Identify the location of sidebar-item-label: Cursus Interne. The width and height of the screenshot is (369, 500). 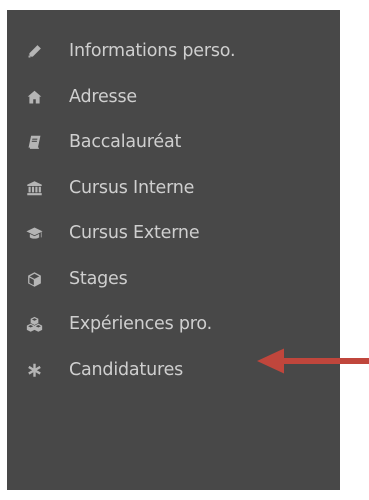
(132, 187).